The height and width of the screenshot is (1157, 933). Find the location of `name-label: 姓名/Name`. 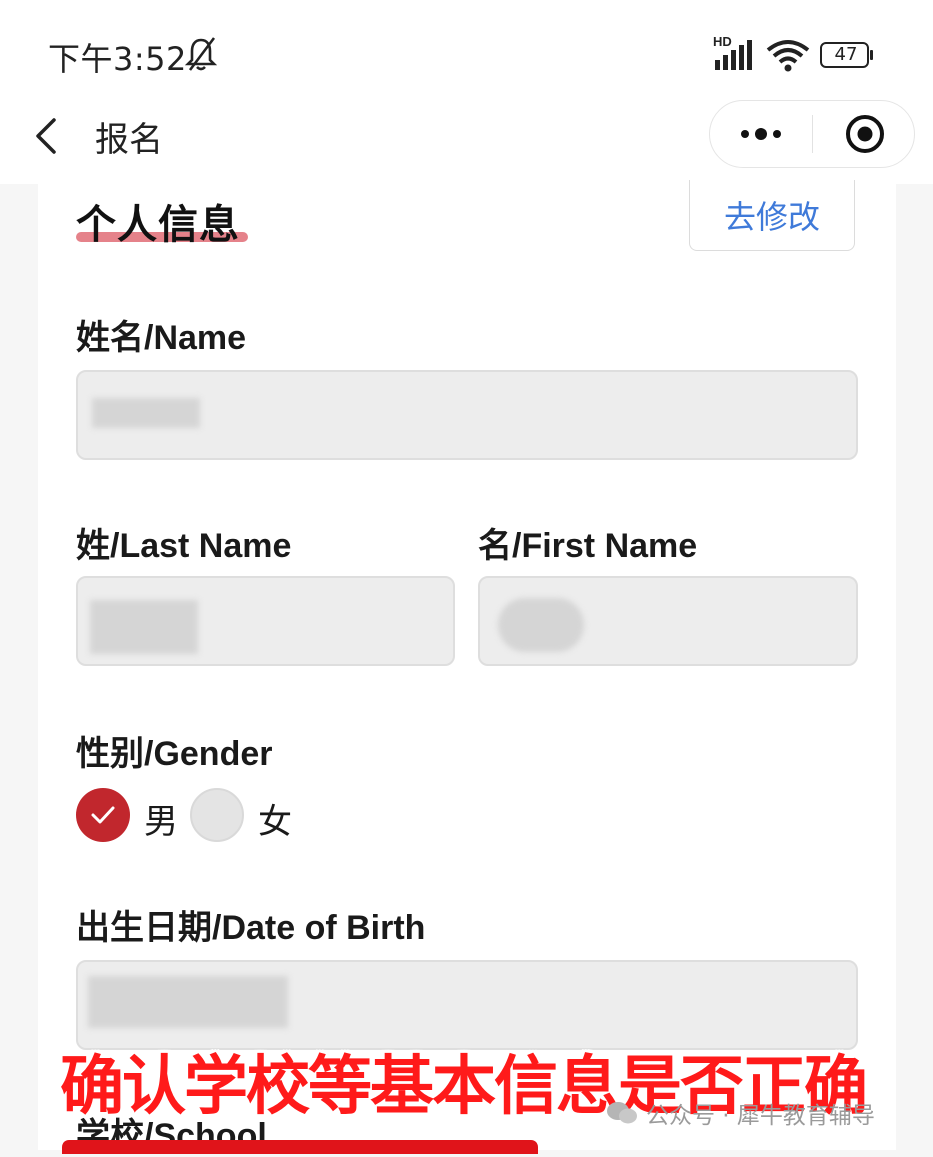

name-label: 姓名/Name is located at coordinates (161, 338).